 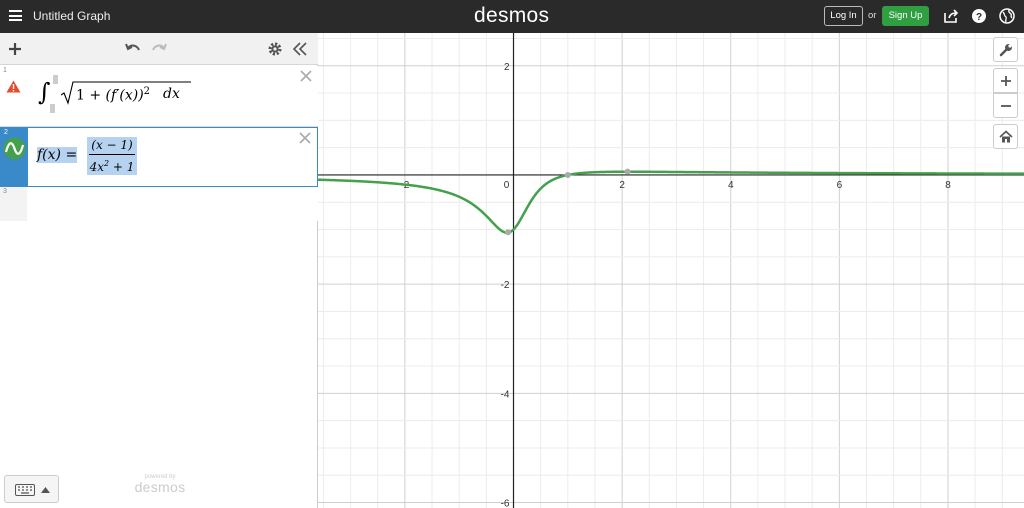 What do you see at coordinates (872, 15) in the screenshot?
I see `or-label: or` at bounding box center [872, 15].